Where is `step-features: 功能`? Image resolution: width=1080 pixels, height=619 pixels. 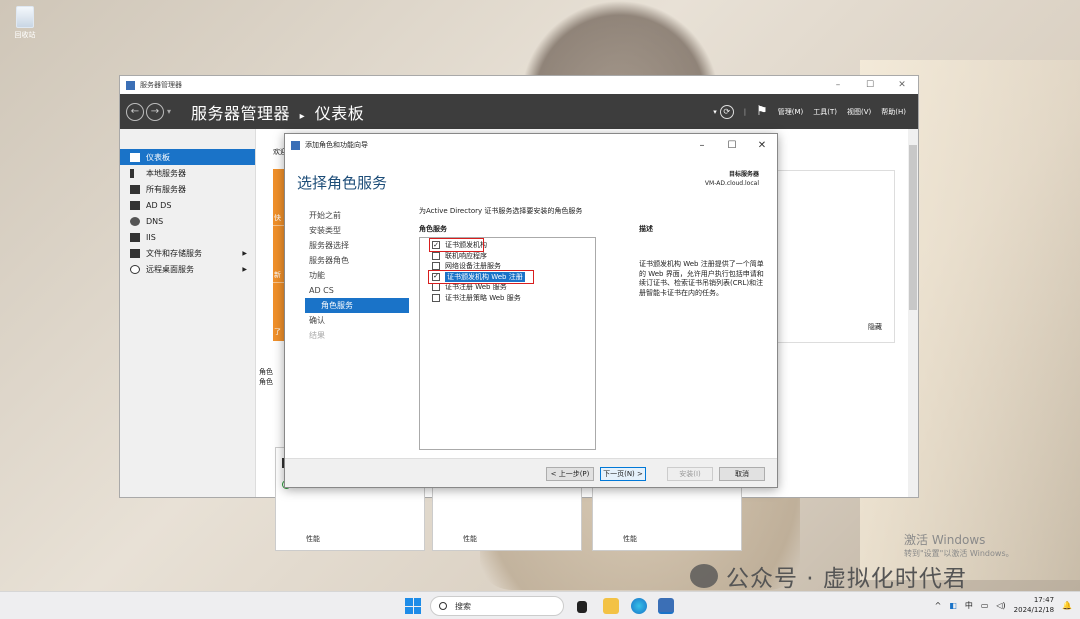
step-features: 功能 is located at coordinates (357, 275).